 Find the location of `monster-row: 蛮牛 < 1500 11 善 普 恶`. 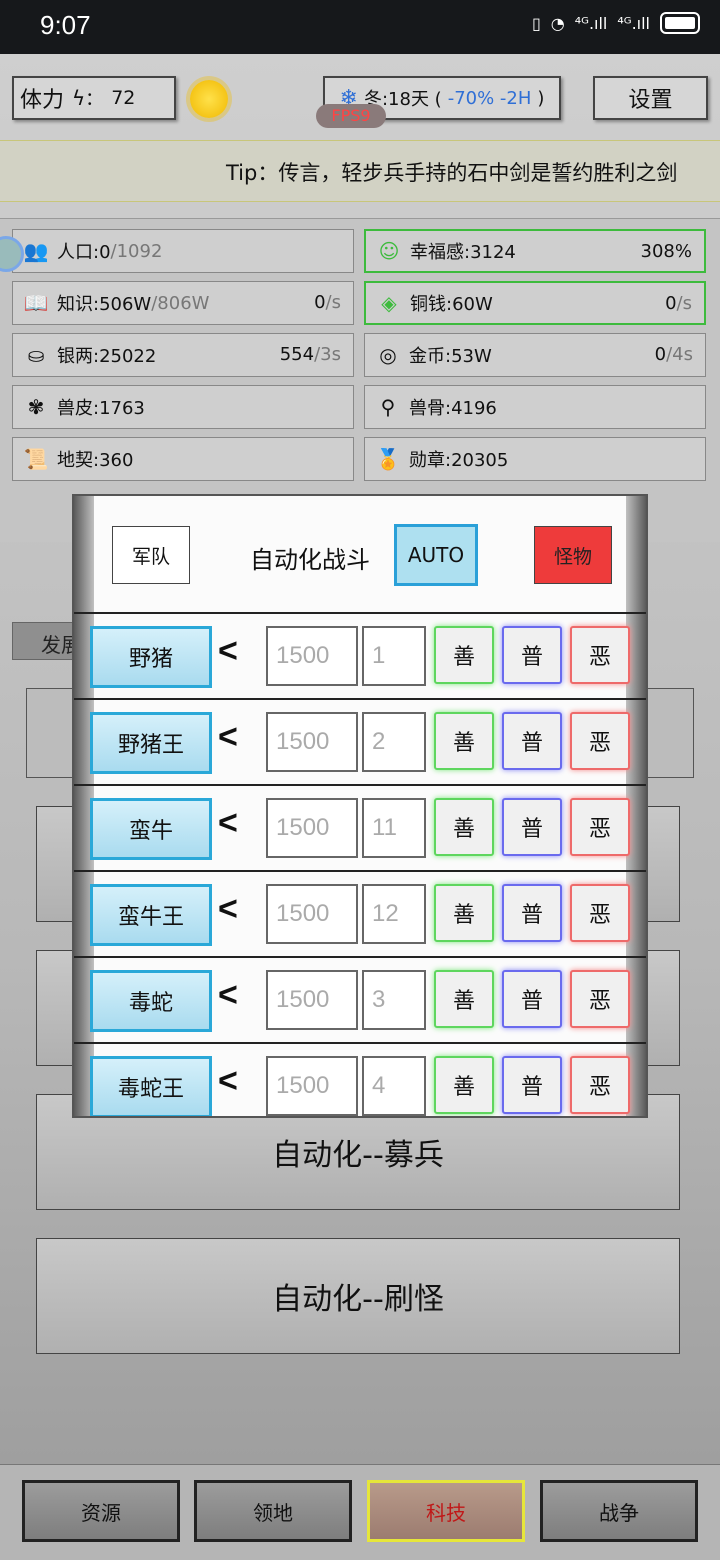

monster-row: 蛮牛 < 1500 11 善 普 恶 is located at coordinates (360, 827).